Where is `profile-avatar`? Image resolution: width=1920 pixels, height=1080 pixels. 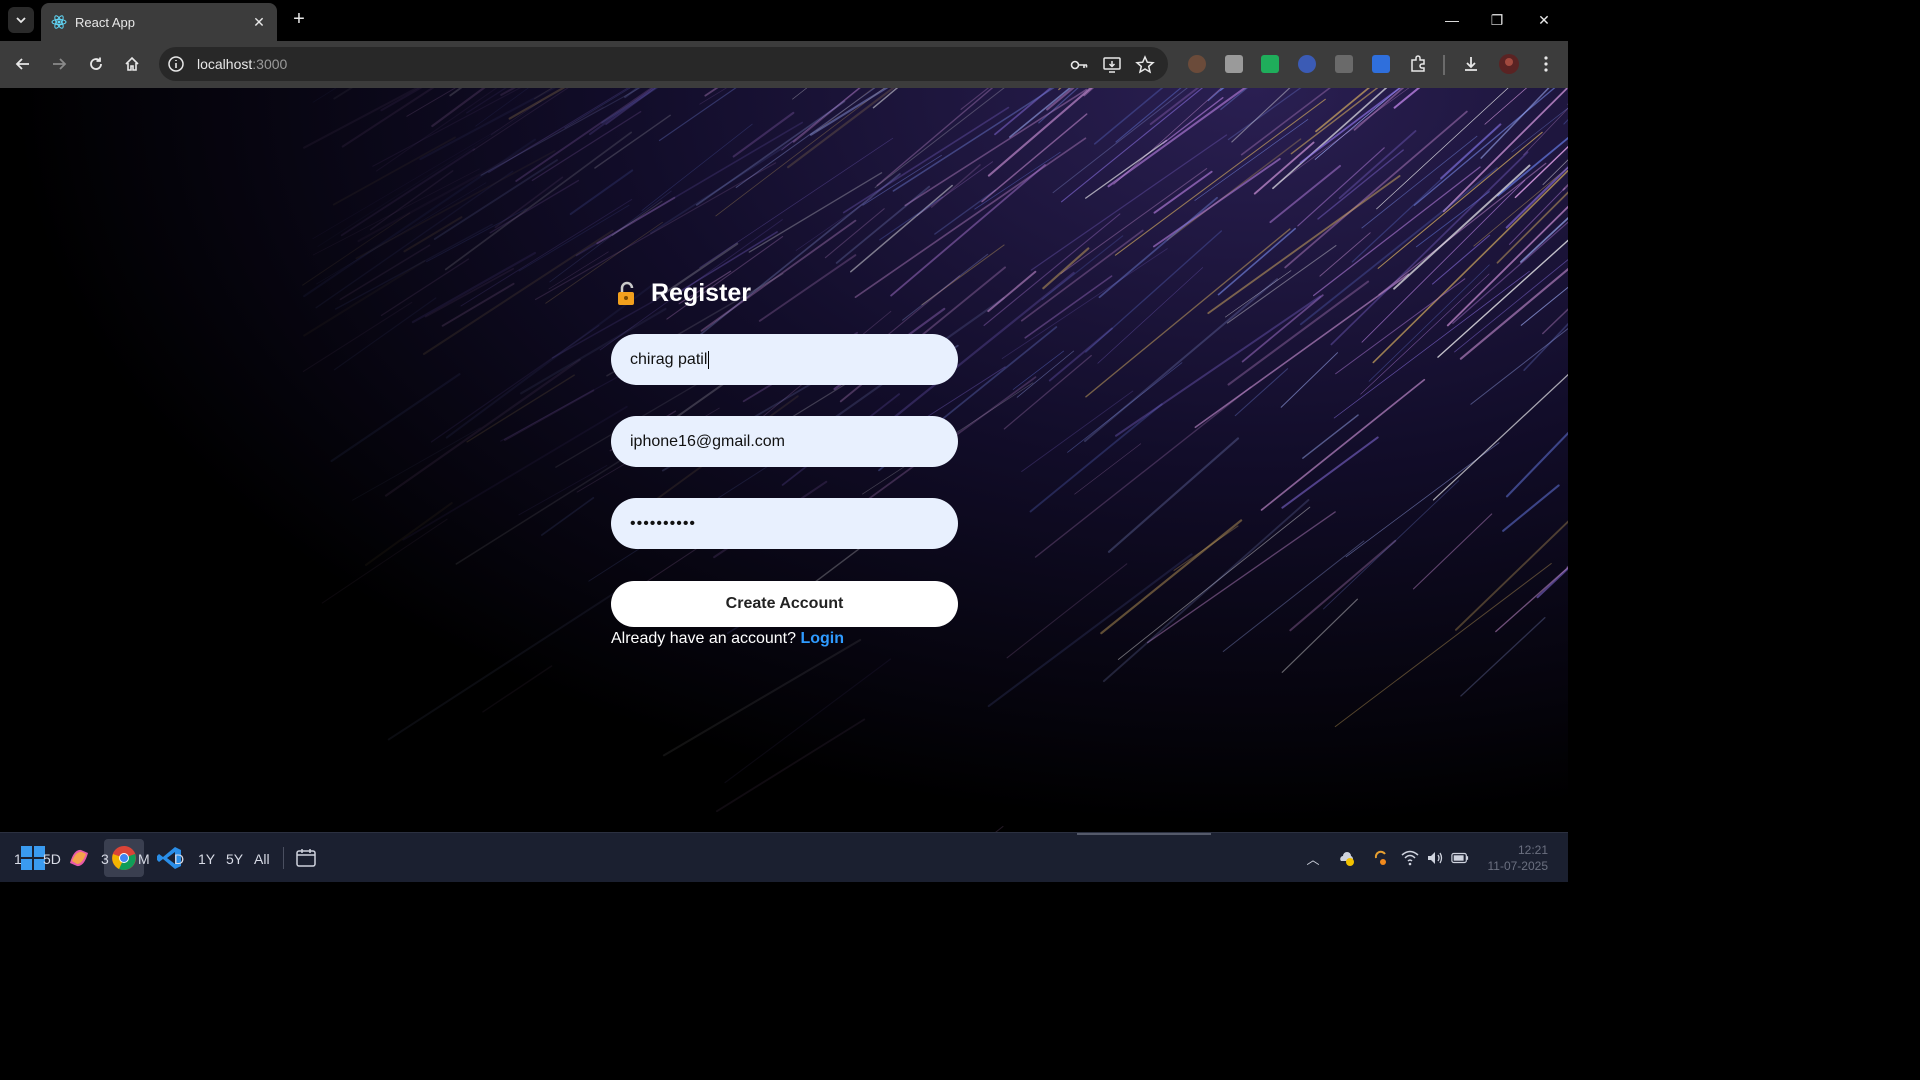 profile-avatar is located at coordinates (1509, 64).